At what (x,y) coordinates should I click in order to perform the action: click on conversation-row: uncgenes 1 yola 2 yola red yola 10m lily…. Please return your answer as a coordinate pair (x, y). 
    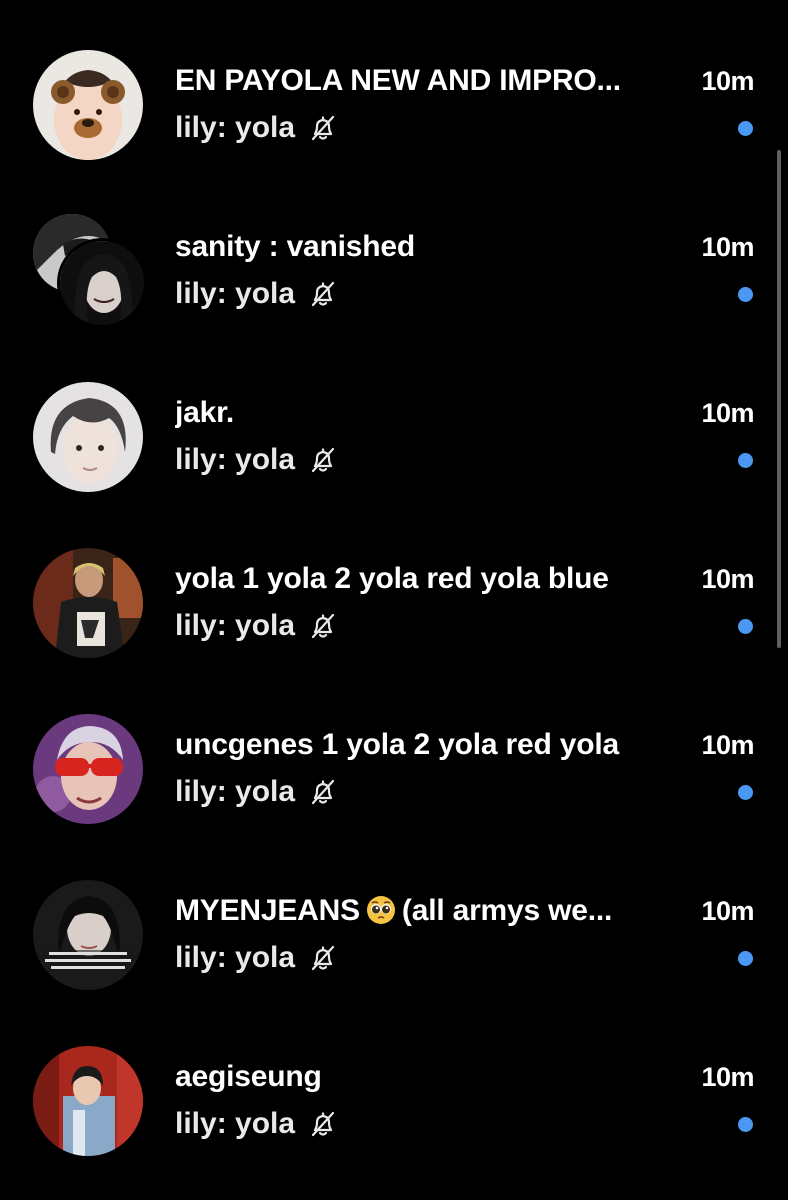
    Looking at the image, I should click on (394, 747).